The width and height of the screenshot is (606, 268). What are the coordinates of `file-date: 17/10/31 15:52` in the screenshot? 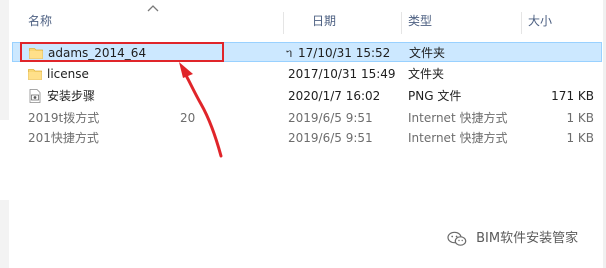 It's located at (344, 53).